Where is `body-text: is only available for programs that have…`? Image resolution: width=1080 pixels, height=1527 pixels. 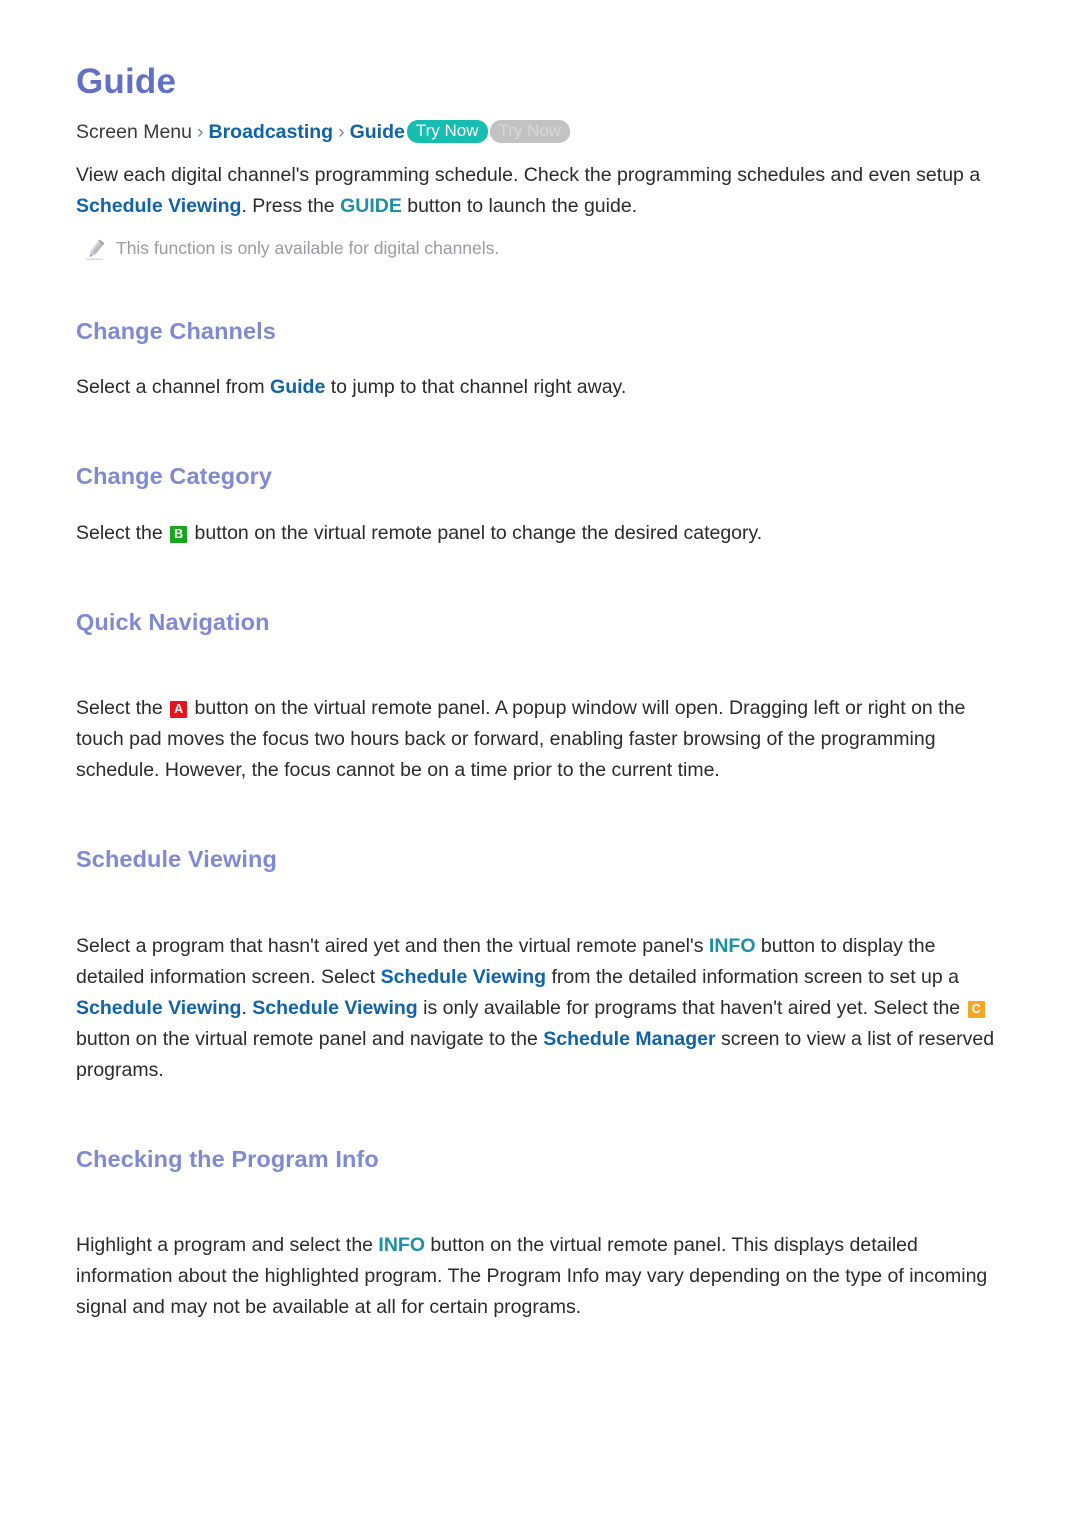 body-text: is only available for programs that have… is located at coordinates (691, 1007).